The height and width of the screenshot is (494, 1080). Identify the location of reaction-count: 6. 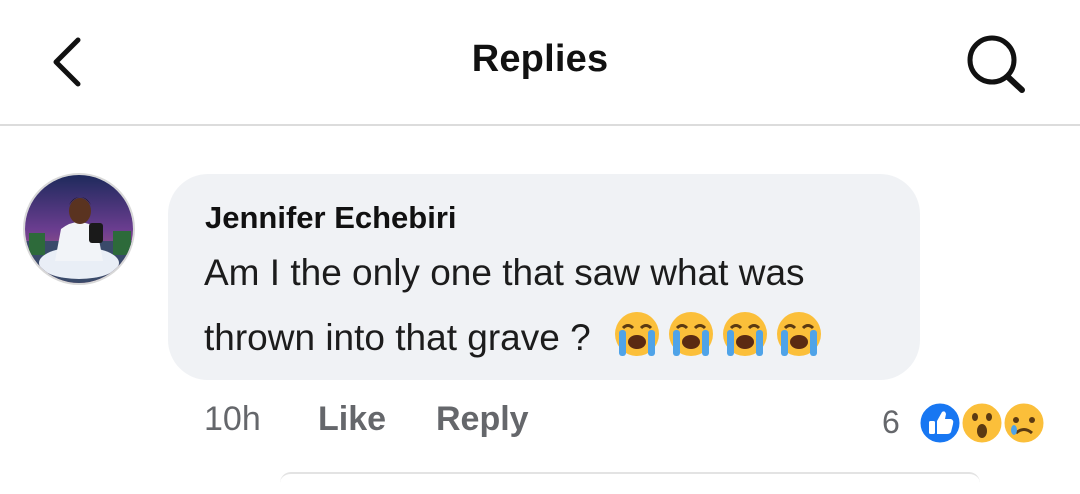
(891, 422).